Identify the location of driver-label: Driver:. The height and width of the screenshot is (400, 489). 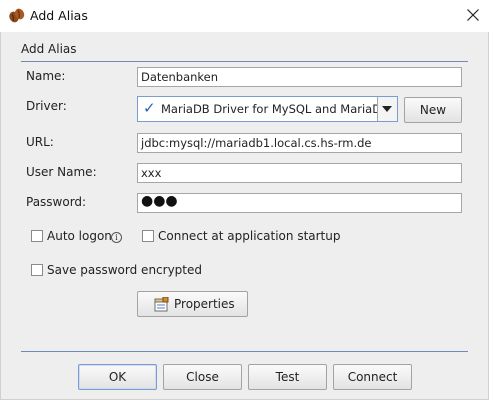
(46, 106).